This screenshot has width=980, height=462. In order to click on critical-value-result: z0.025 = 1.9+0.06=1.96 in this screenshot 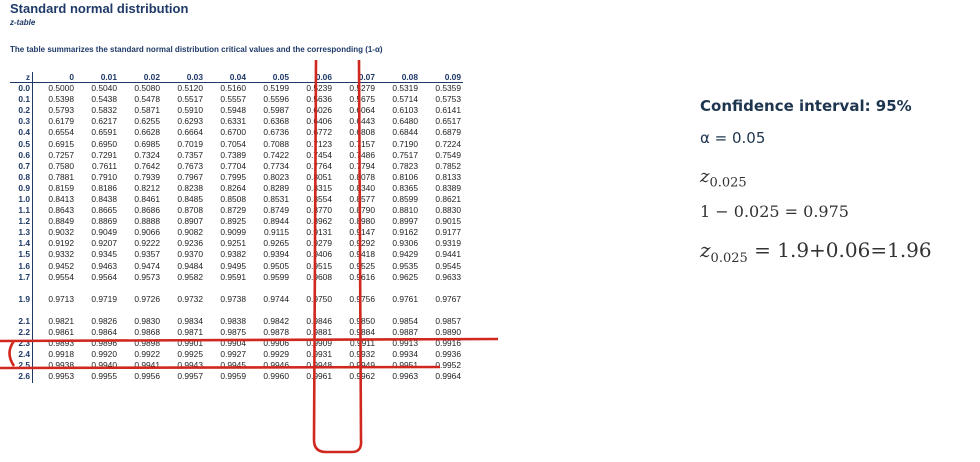, I will do `click(816, 252)`.